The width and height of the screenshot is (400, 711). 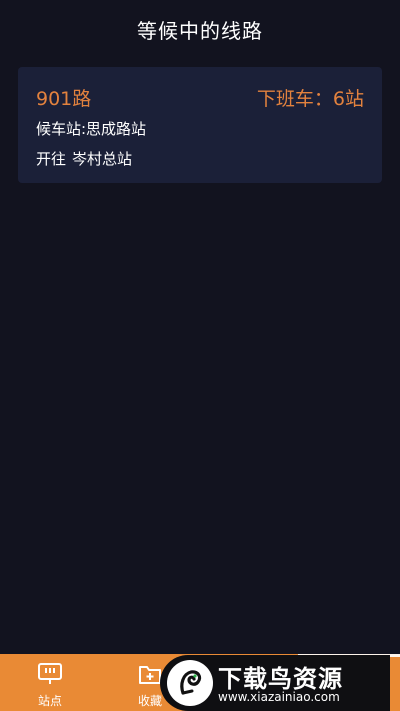 I want to click on watermark: 下载鸟资源 www.xiazainiao.com, so click(x=275, y=683).